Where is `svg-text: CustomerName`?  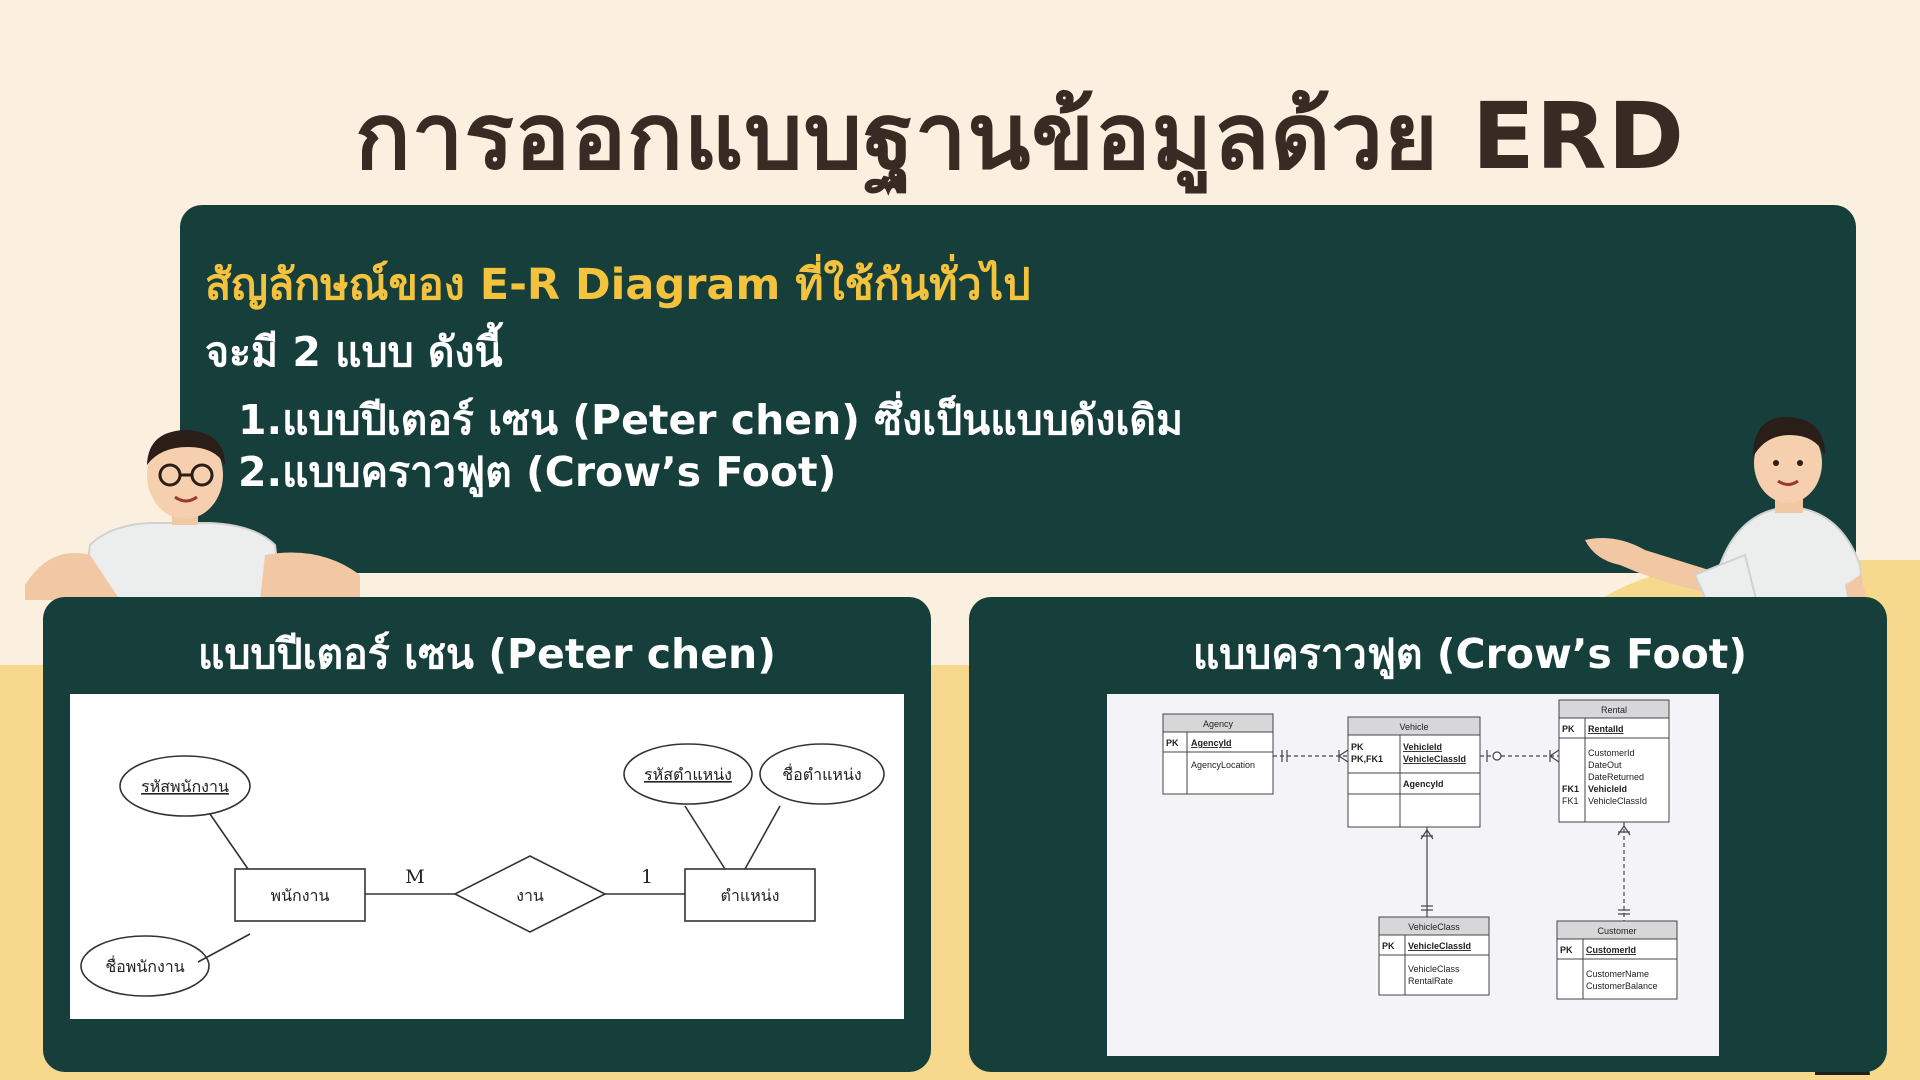
svg-text: CustomerName is located at coordinates (1617, 974).